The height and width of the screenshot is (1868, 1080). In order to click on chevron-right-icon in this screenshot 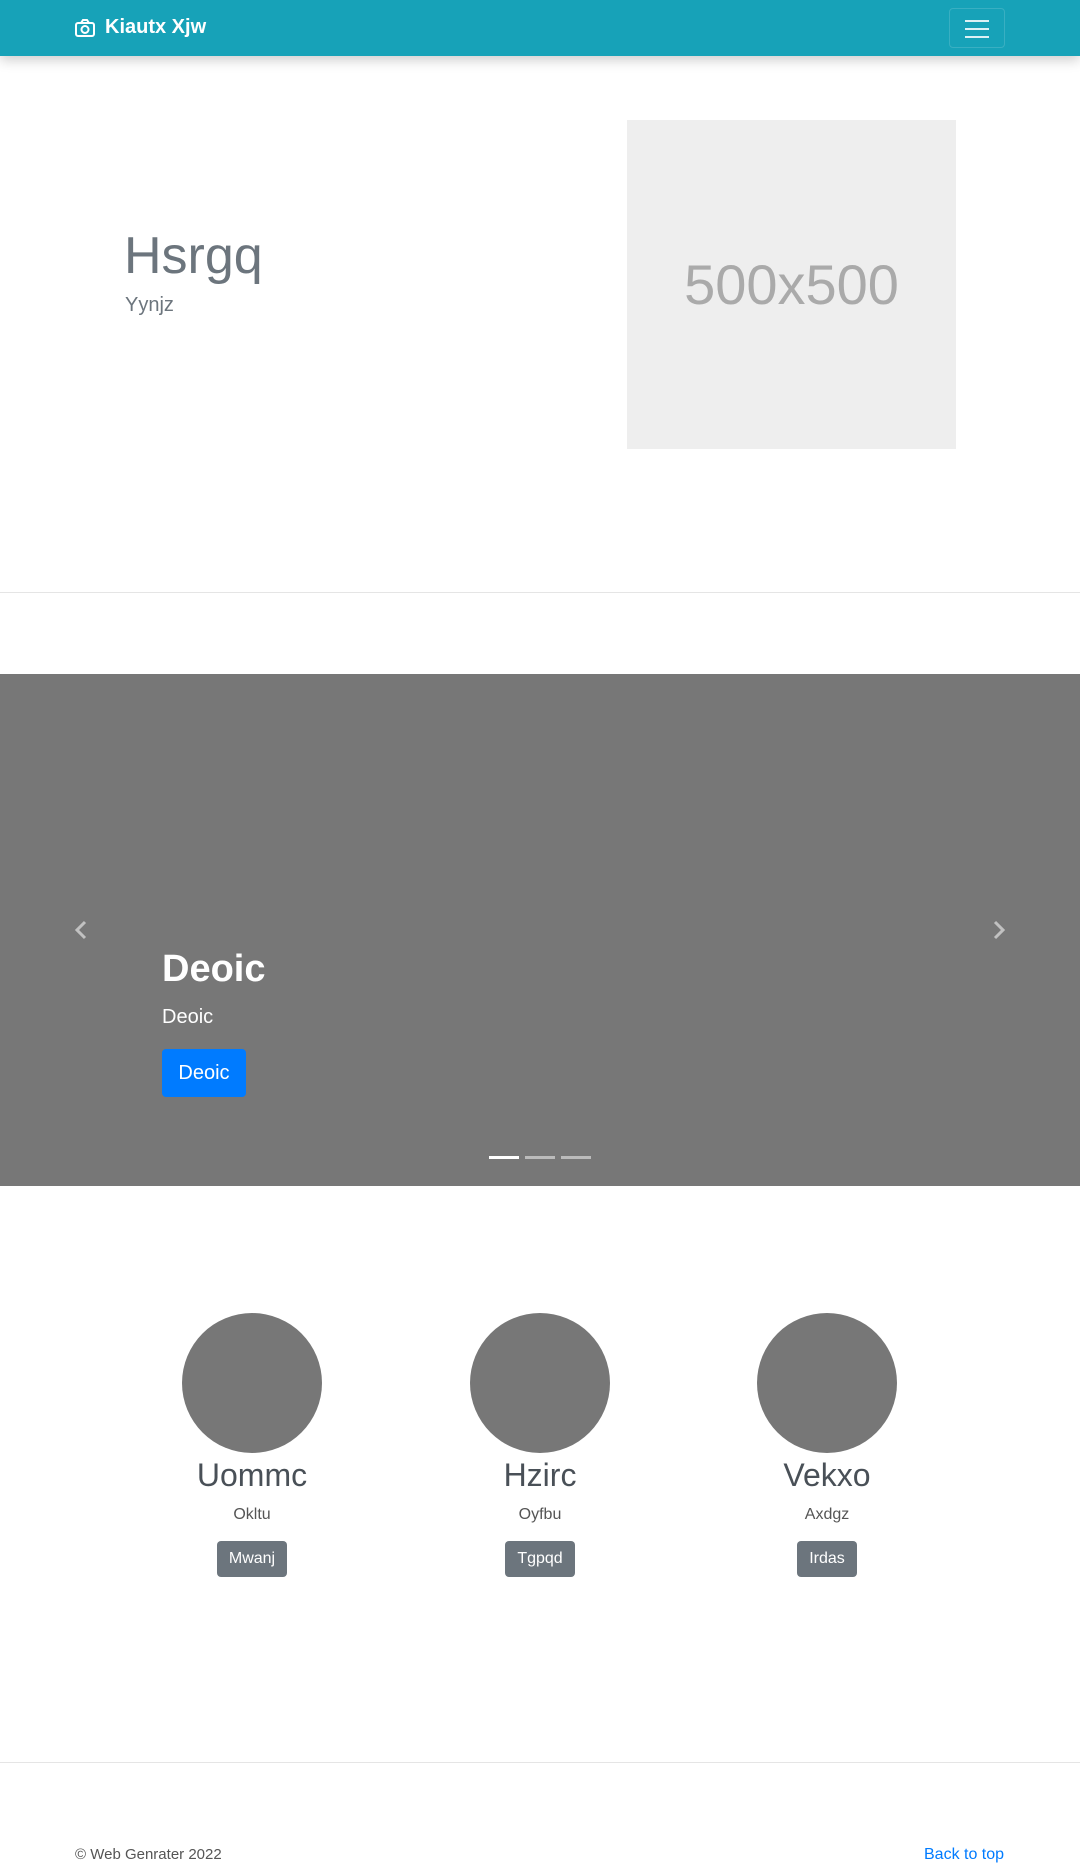, I will do `click(999, 930)`.